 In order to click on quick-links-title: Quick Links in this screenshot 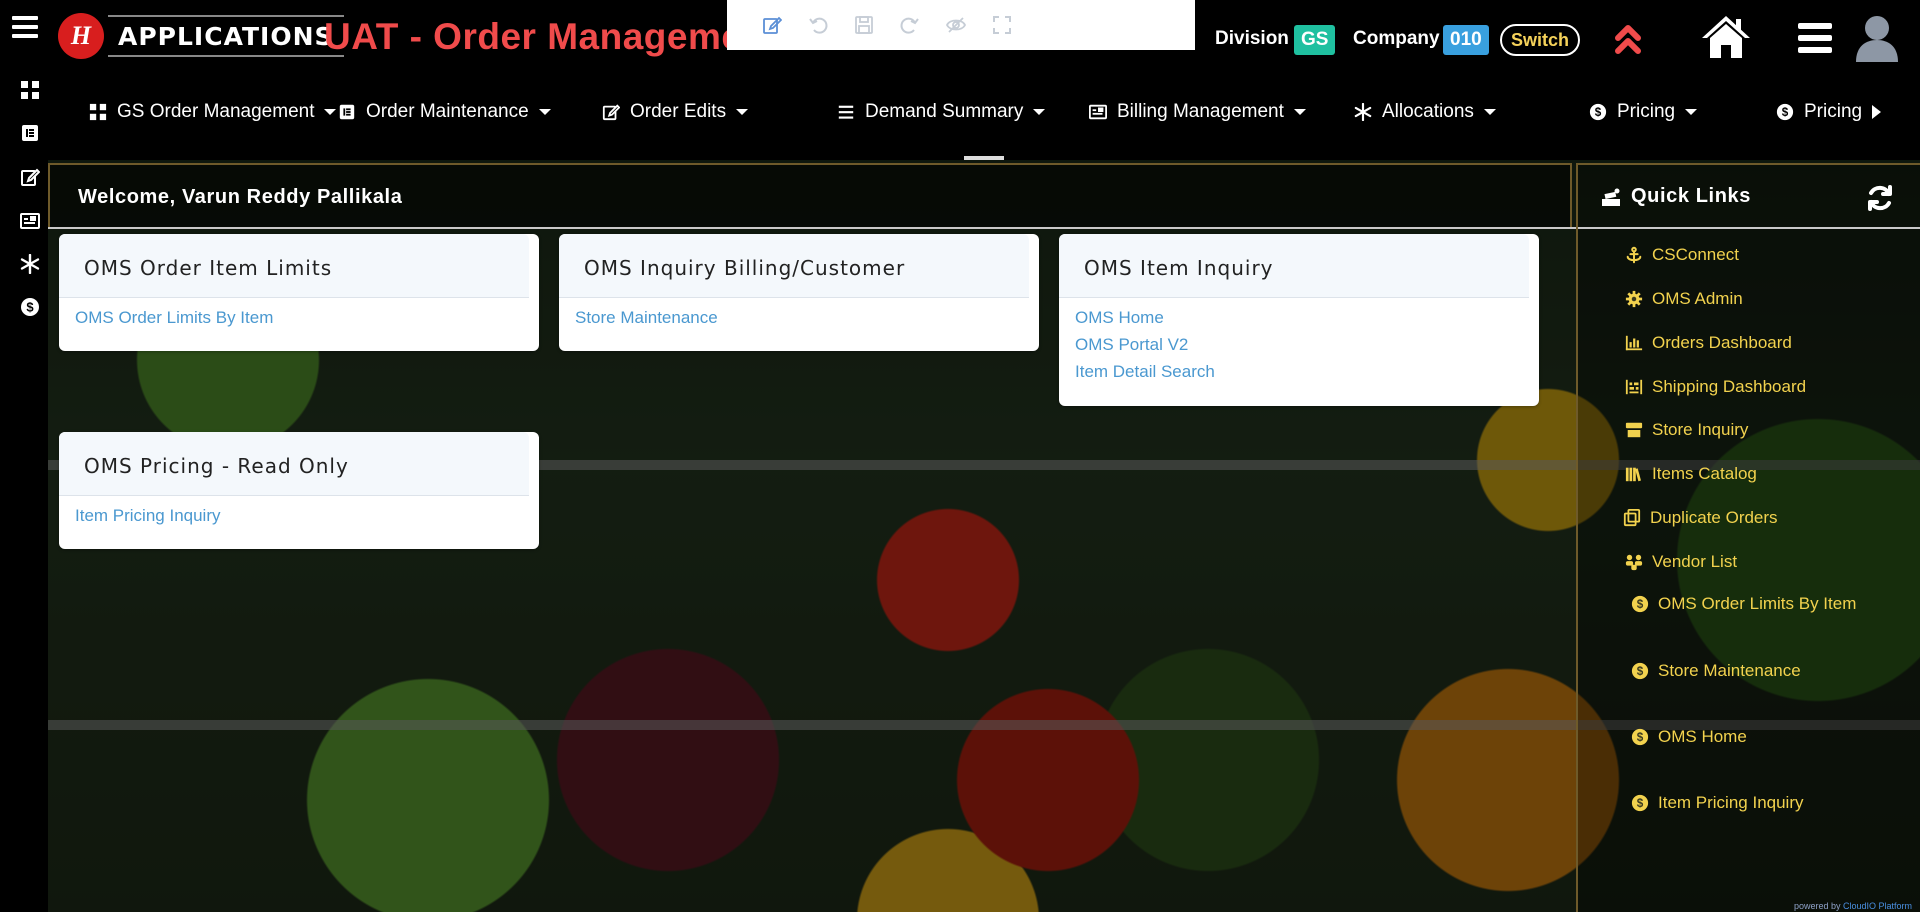, I will do `click(1691, 196)`.